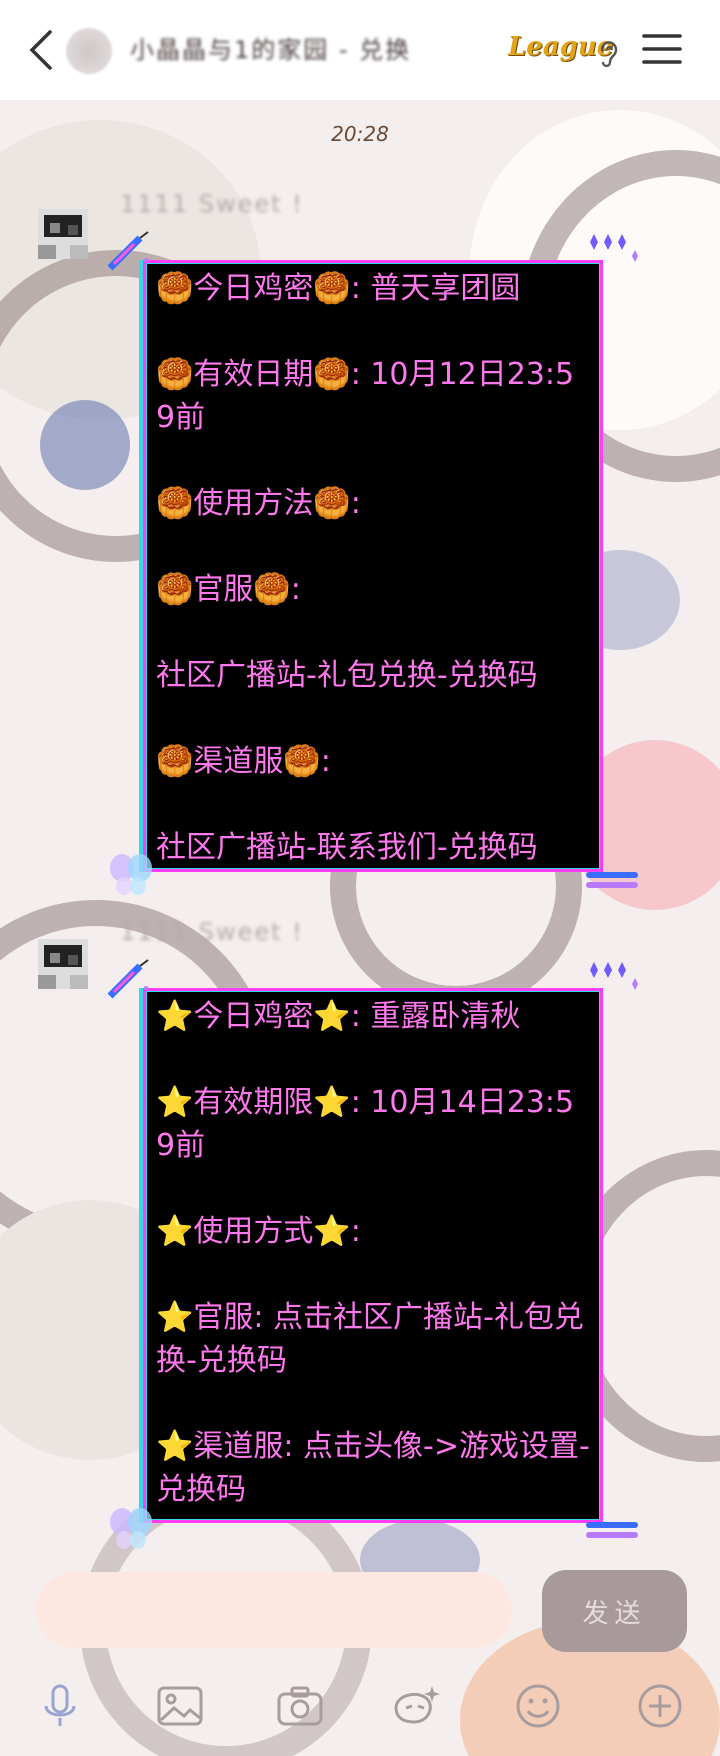 Image resolution: width=720 pixels, height=1756 pixels. Describe the element at coordinates (347, 675) in the screenshot. I see `message-line: 社区广播站-礼包兑换-兑换码` at that location.